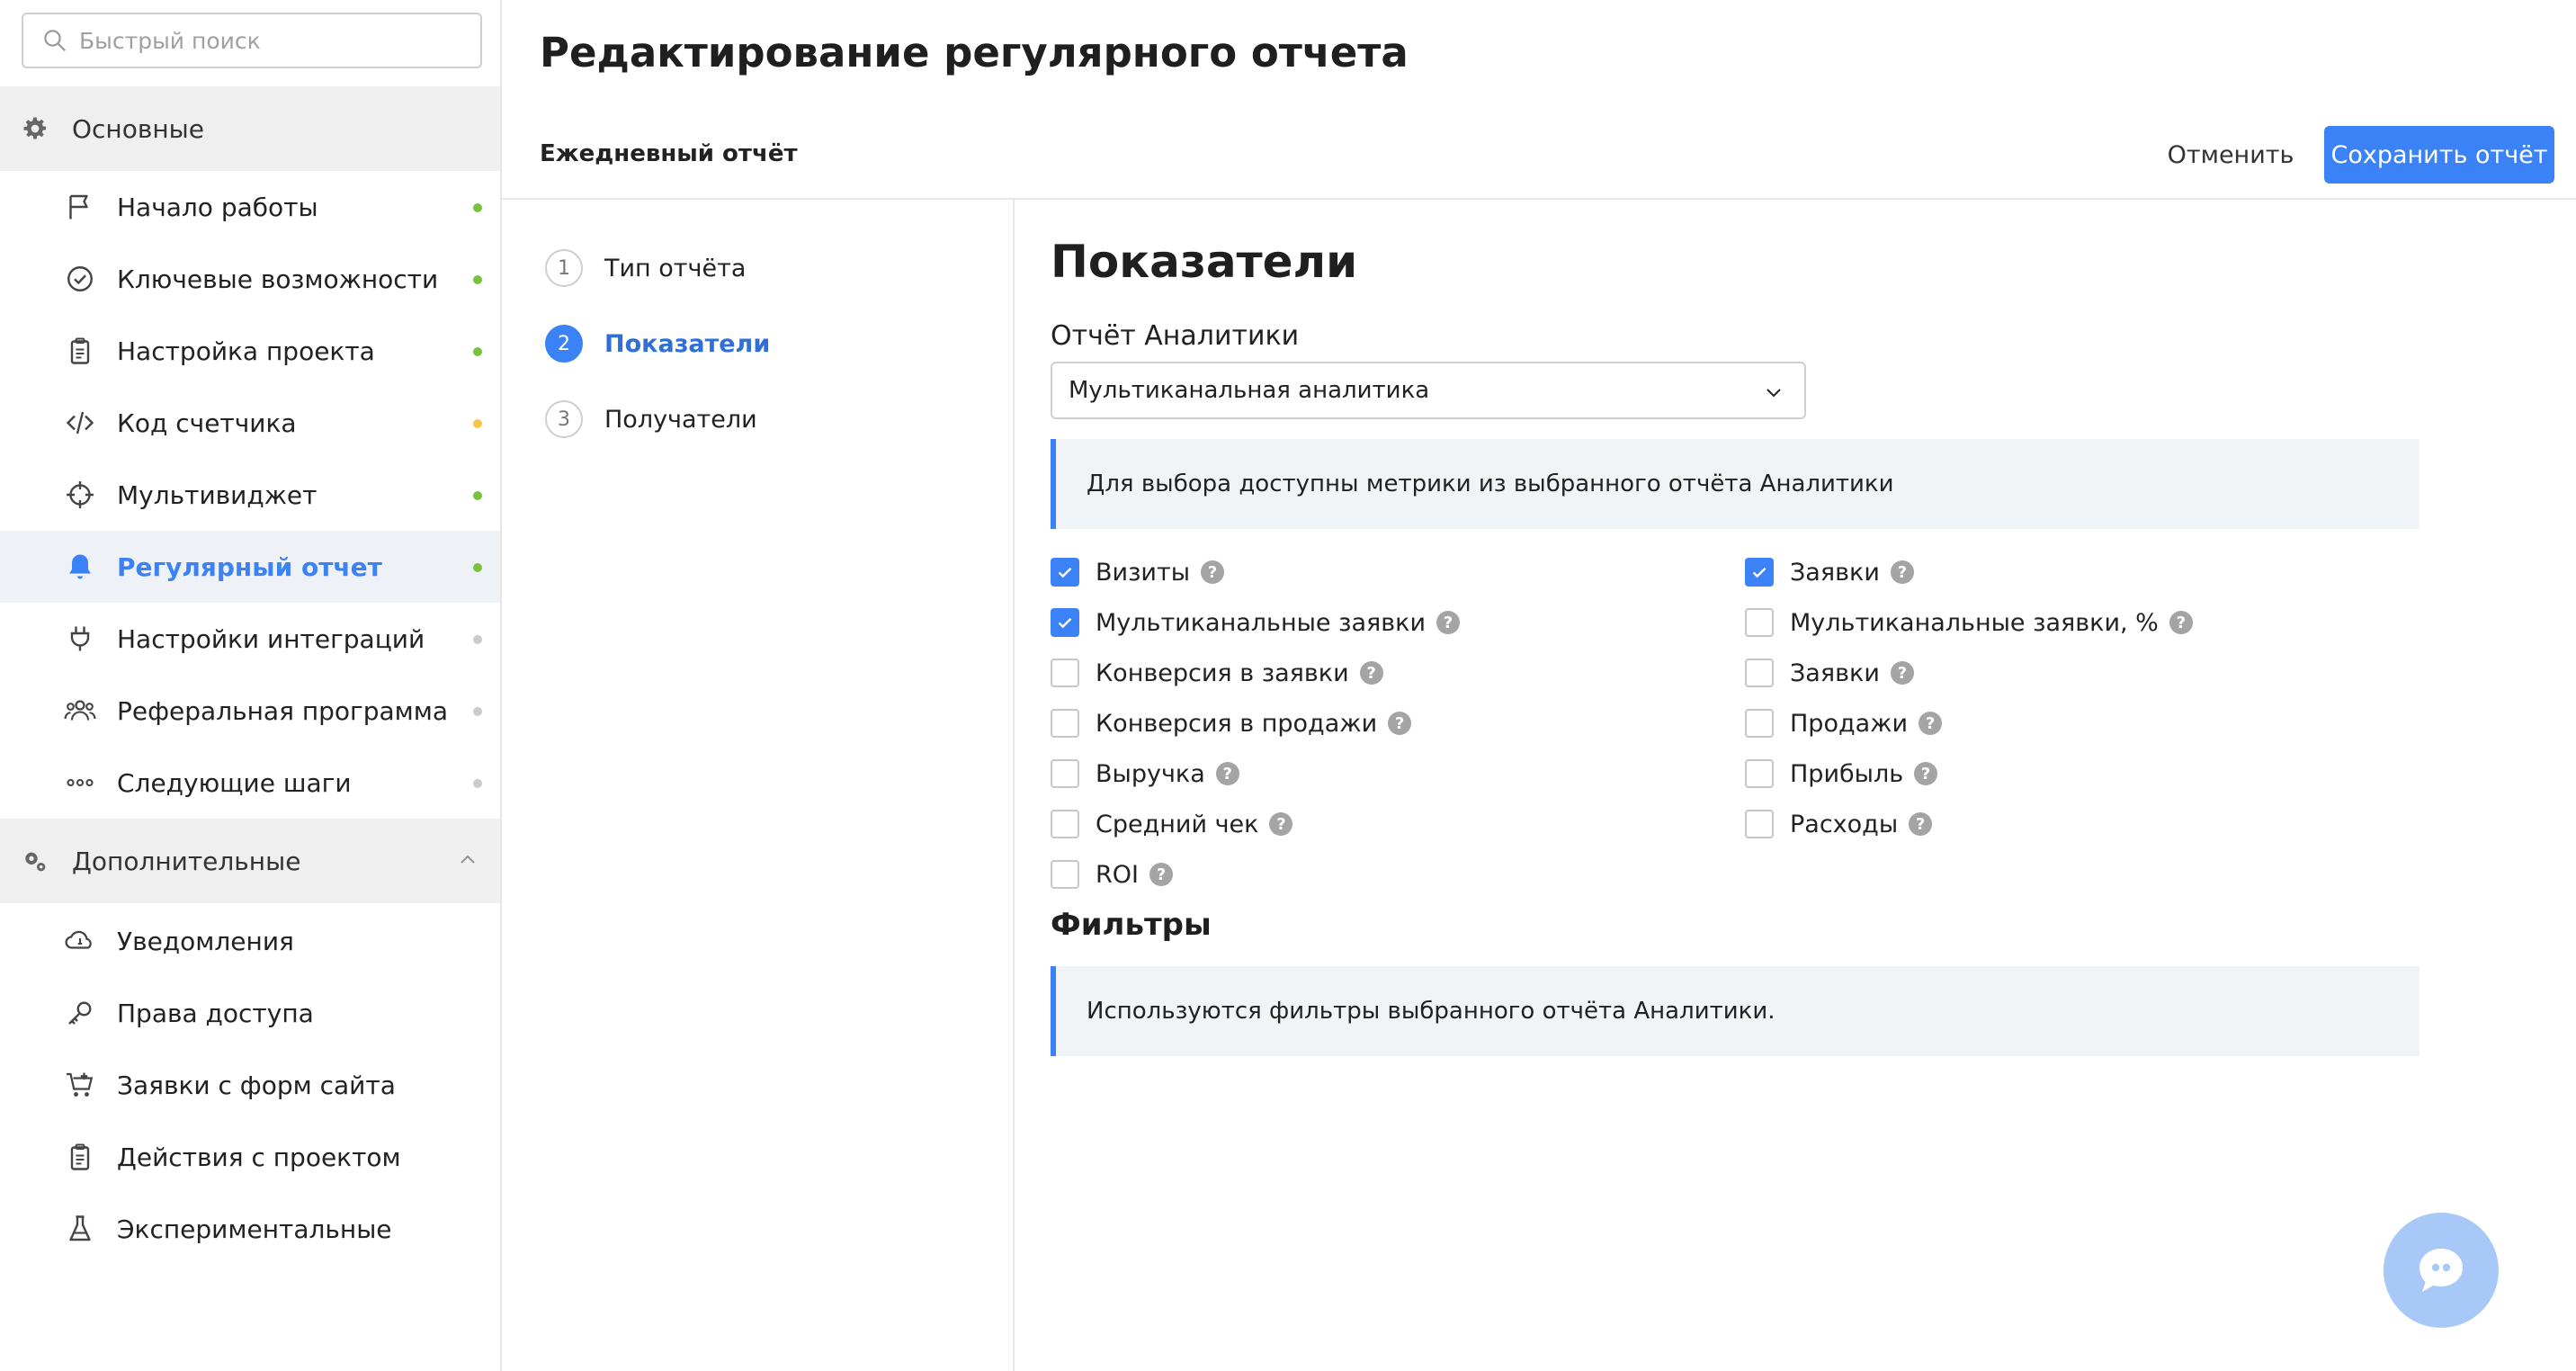 This screenshot has width=2576, height=1371. I want to click on crosshair-icon, so click(80, 495).